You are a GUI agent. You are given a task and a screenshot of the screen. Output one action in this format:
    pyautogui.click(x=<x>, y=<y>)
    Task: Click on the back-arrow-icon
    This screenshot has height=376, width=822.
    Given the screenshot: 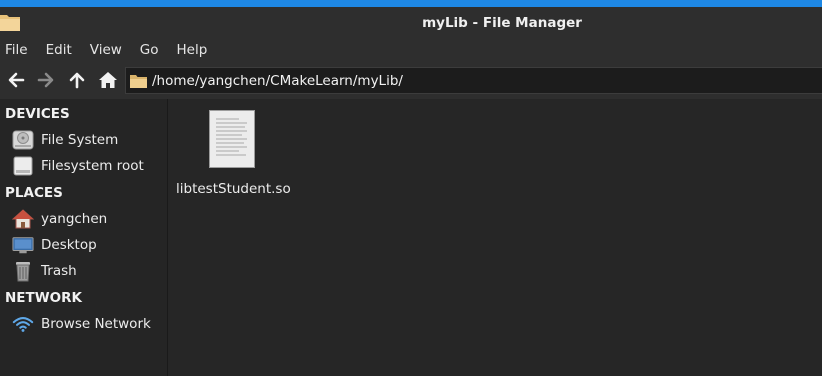 What is the action you would take?
    pyautogui.click(x=16, y=80)
    